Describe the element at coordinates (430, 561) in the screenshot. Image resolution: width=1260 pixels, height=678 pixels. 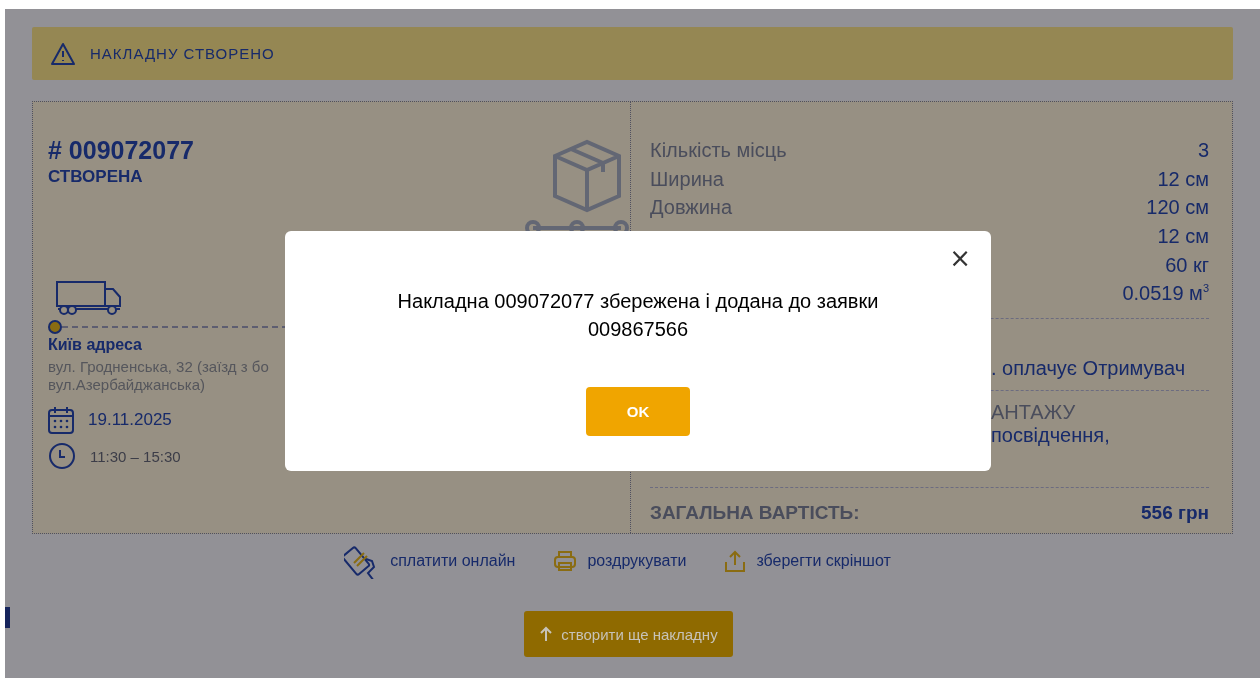
I see `pay-link: сплатити онлайн` at that location.